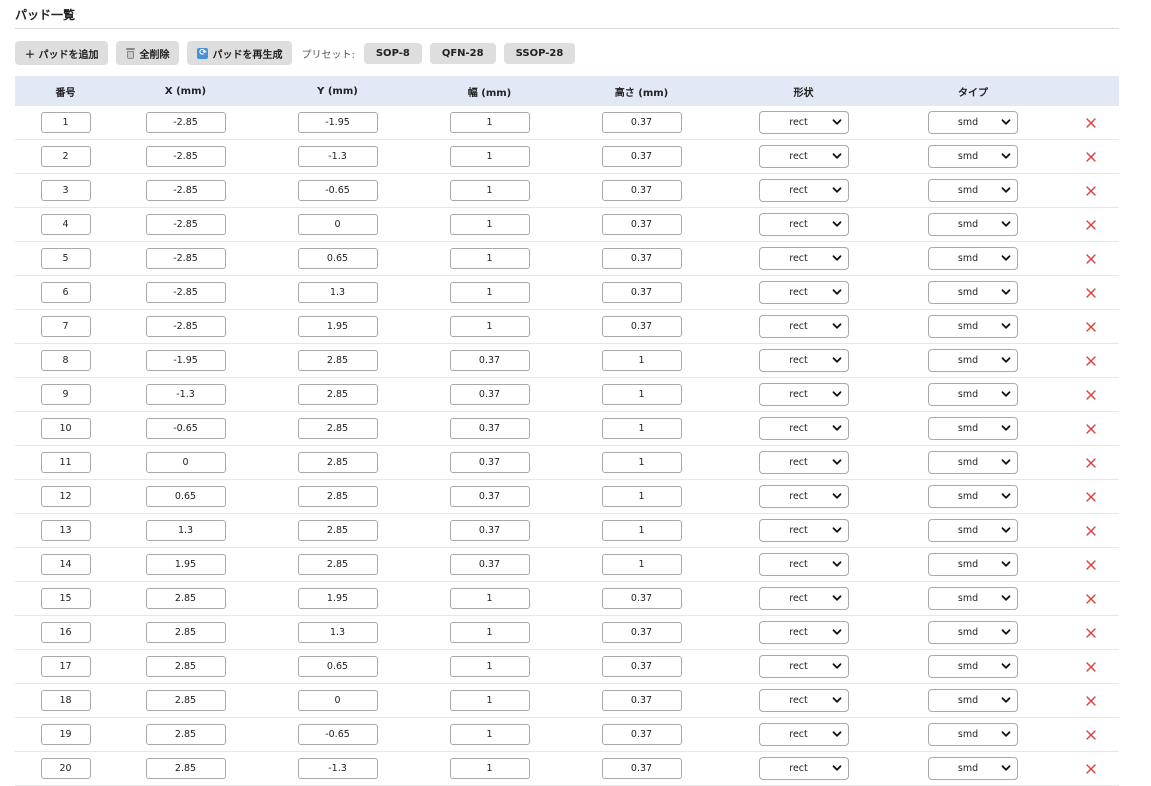 The width and height of the screenshot is (1151, 786). What do you see at coordinates (148, 53) in the screenshot?
I see `clear-all-button: 全削除` at bounding box center [148, 53].